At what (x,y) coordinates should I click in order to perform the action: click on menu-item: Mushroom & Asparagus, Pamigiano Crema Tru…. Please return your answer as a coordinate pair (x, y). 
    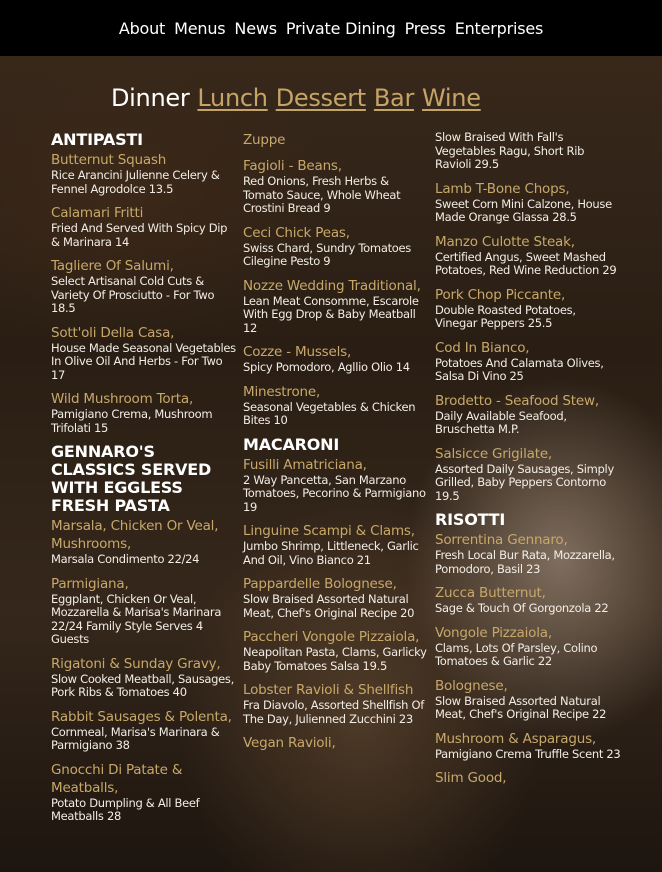
    Looking at the image, I should click on (528, 746).